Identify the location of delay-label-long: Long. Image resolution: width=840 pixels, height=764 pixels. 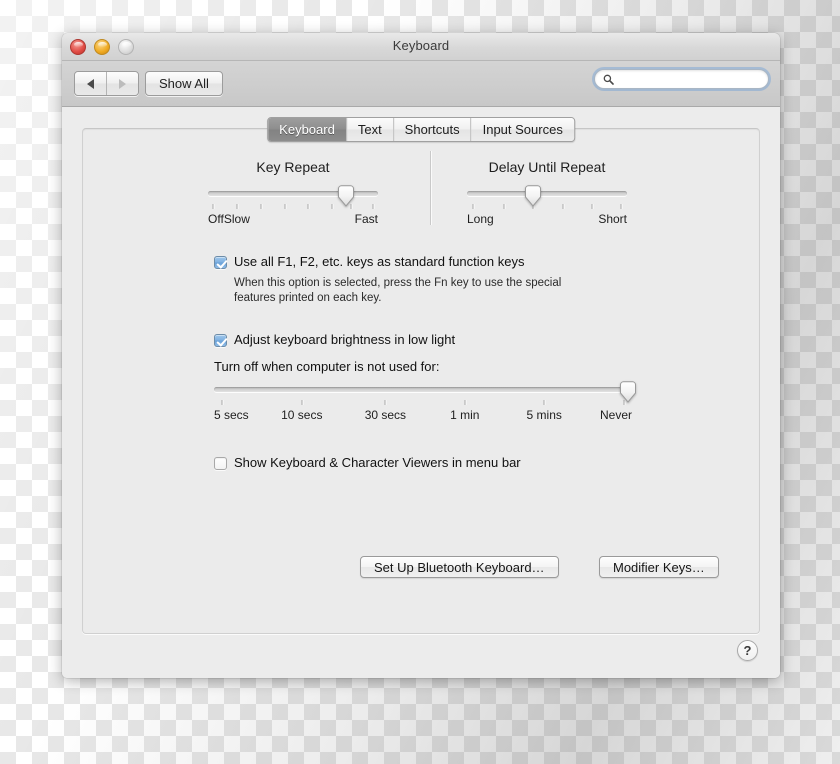
(480, 219).